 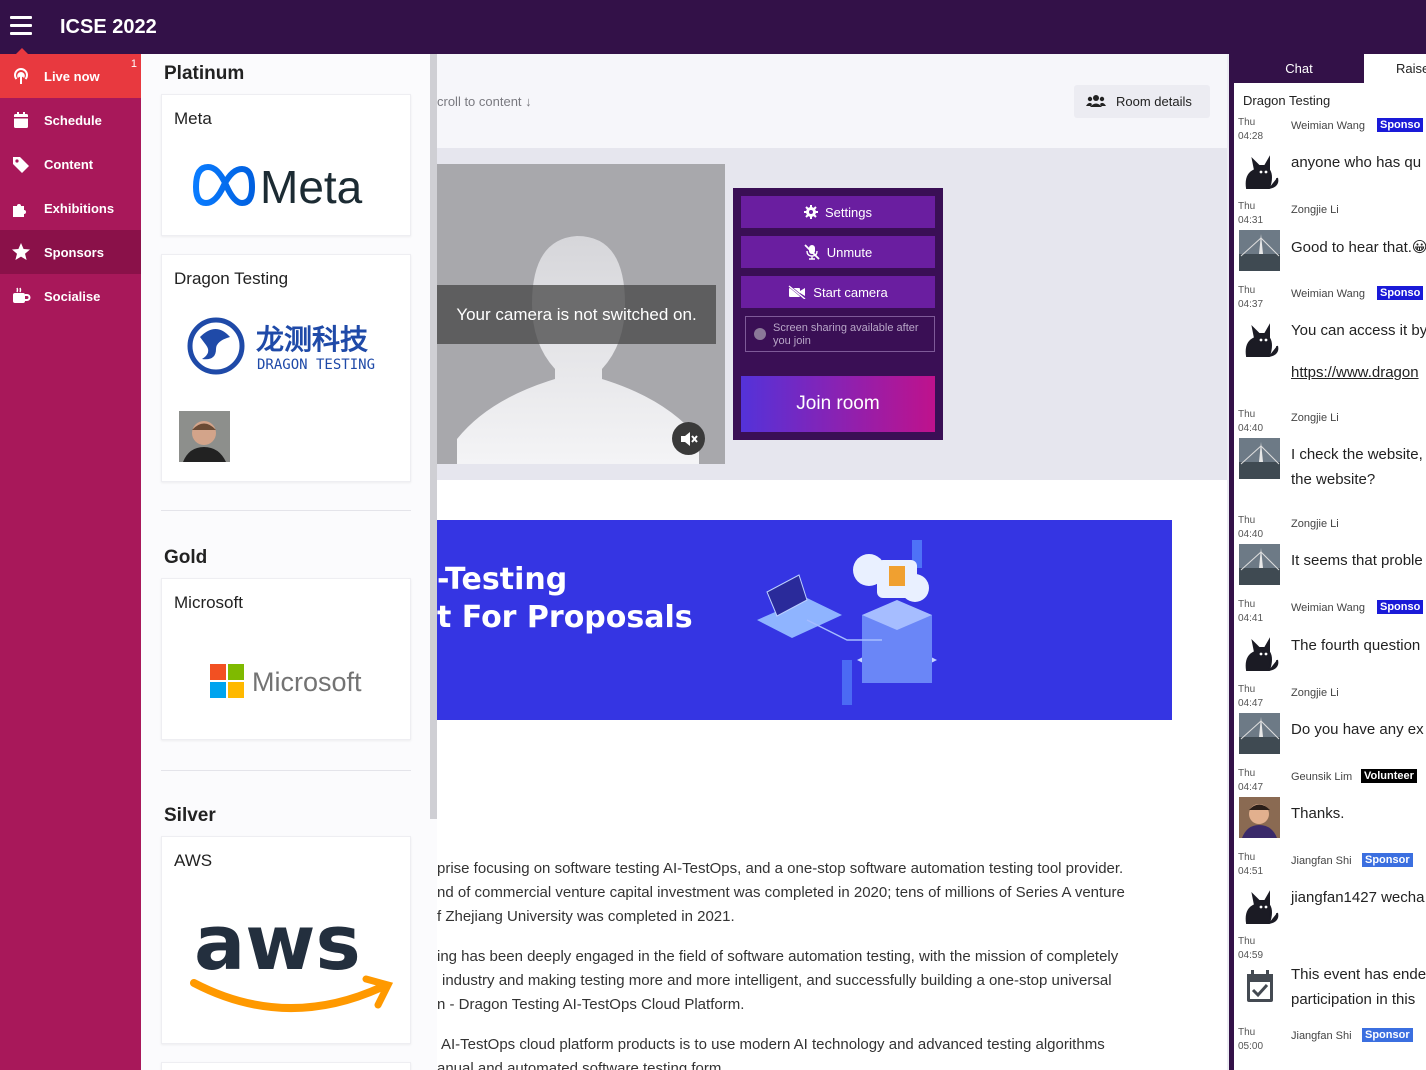 What do you see at coordinates (797, 292) in the screenshot?
I see `camera-off-icon` at bounding box center [797, 292].